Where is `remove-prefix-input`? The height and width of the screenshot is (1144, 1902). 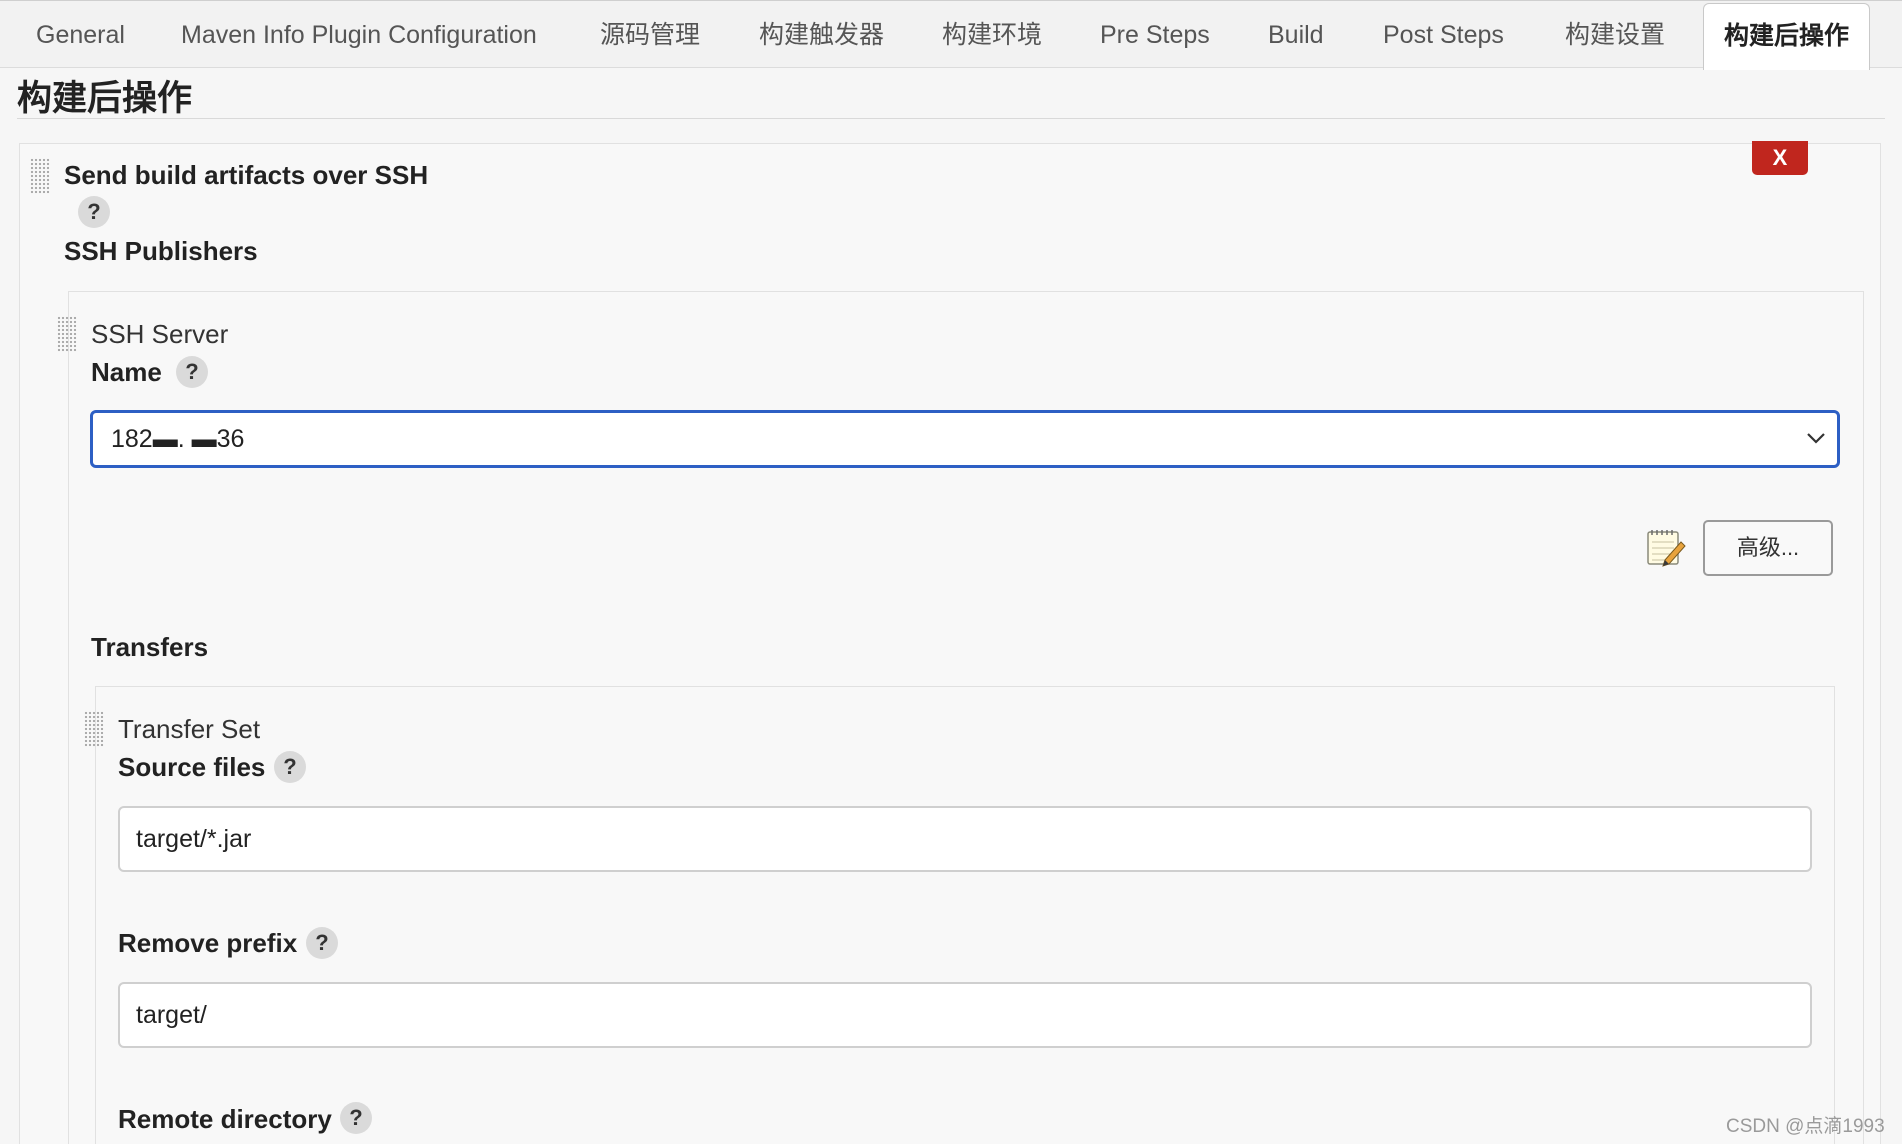
remove-prefix-input is located at coordinates (965, 1015).